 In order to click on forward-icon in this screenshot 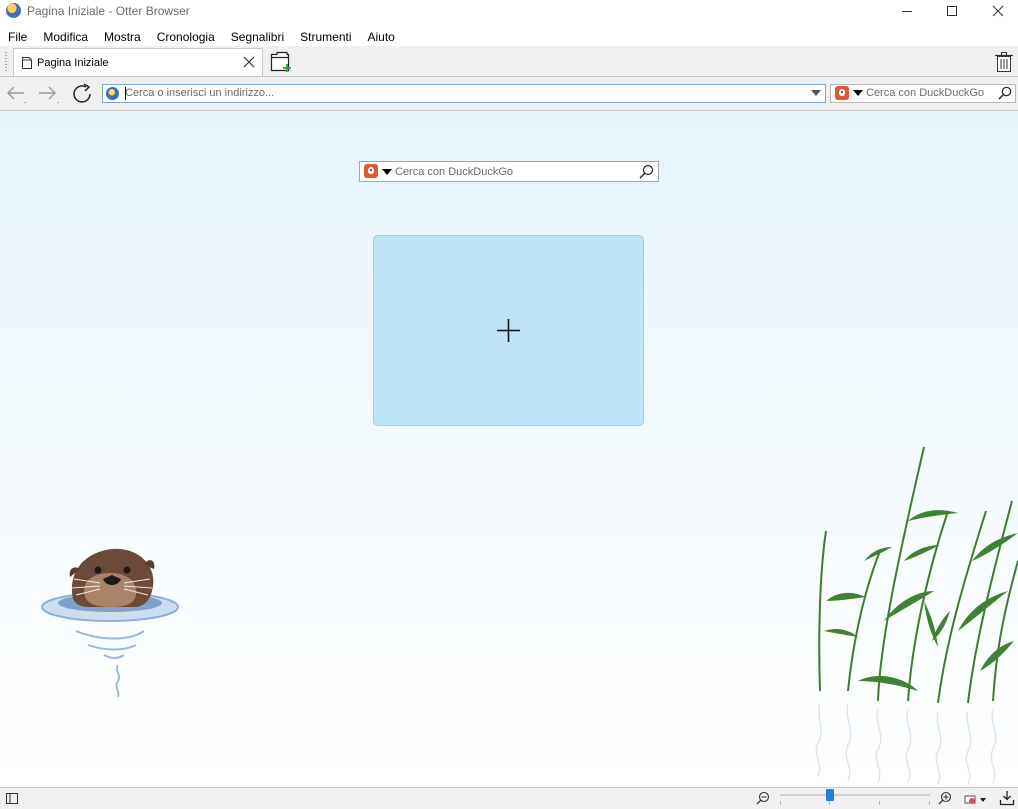, I will do `click(49, 94)`.